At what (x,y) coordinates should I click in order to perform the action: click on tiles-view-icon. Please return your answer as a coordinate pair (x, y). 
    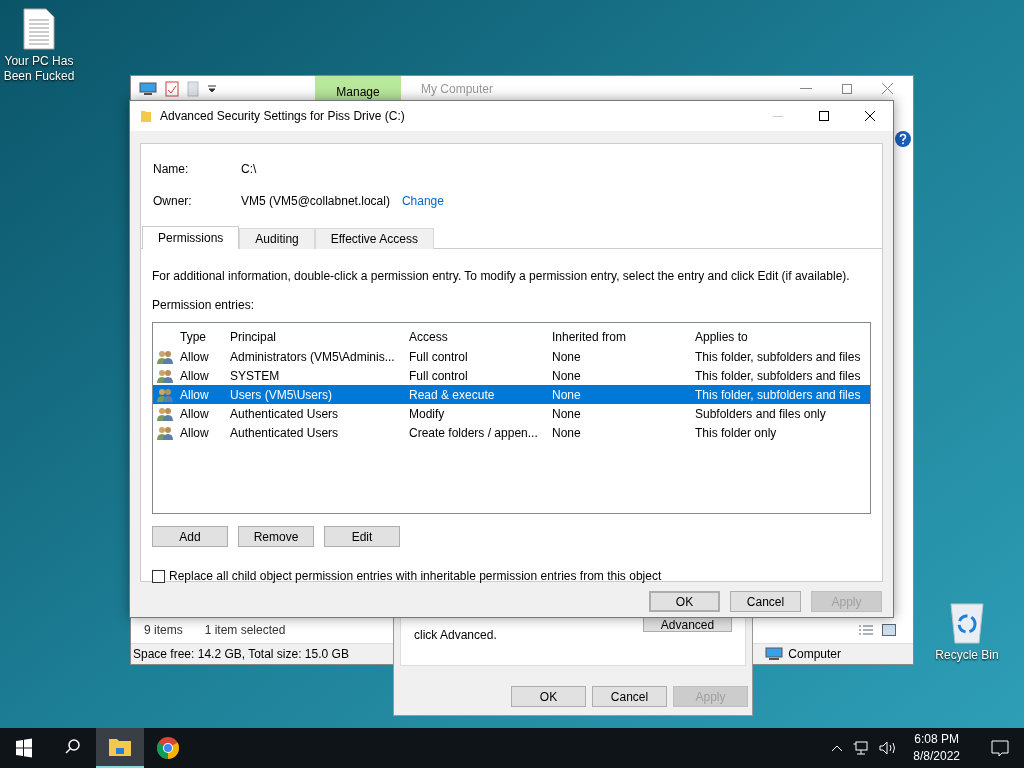
    Looking at the image, I should click on (889, 630).